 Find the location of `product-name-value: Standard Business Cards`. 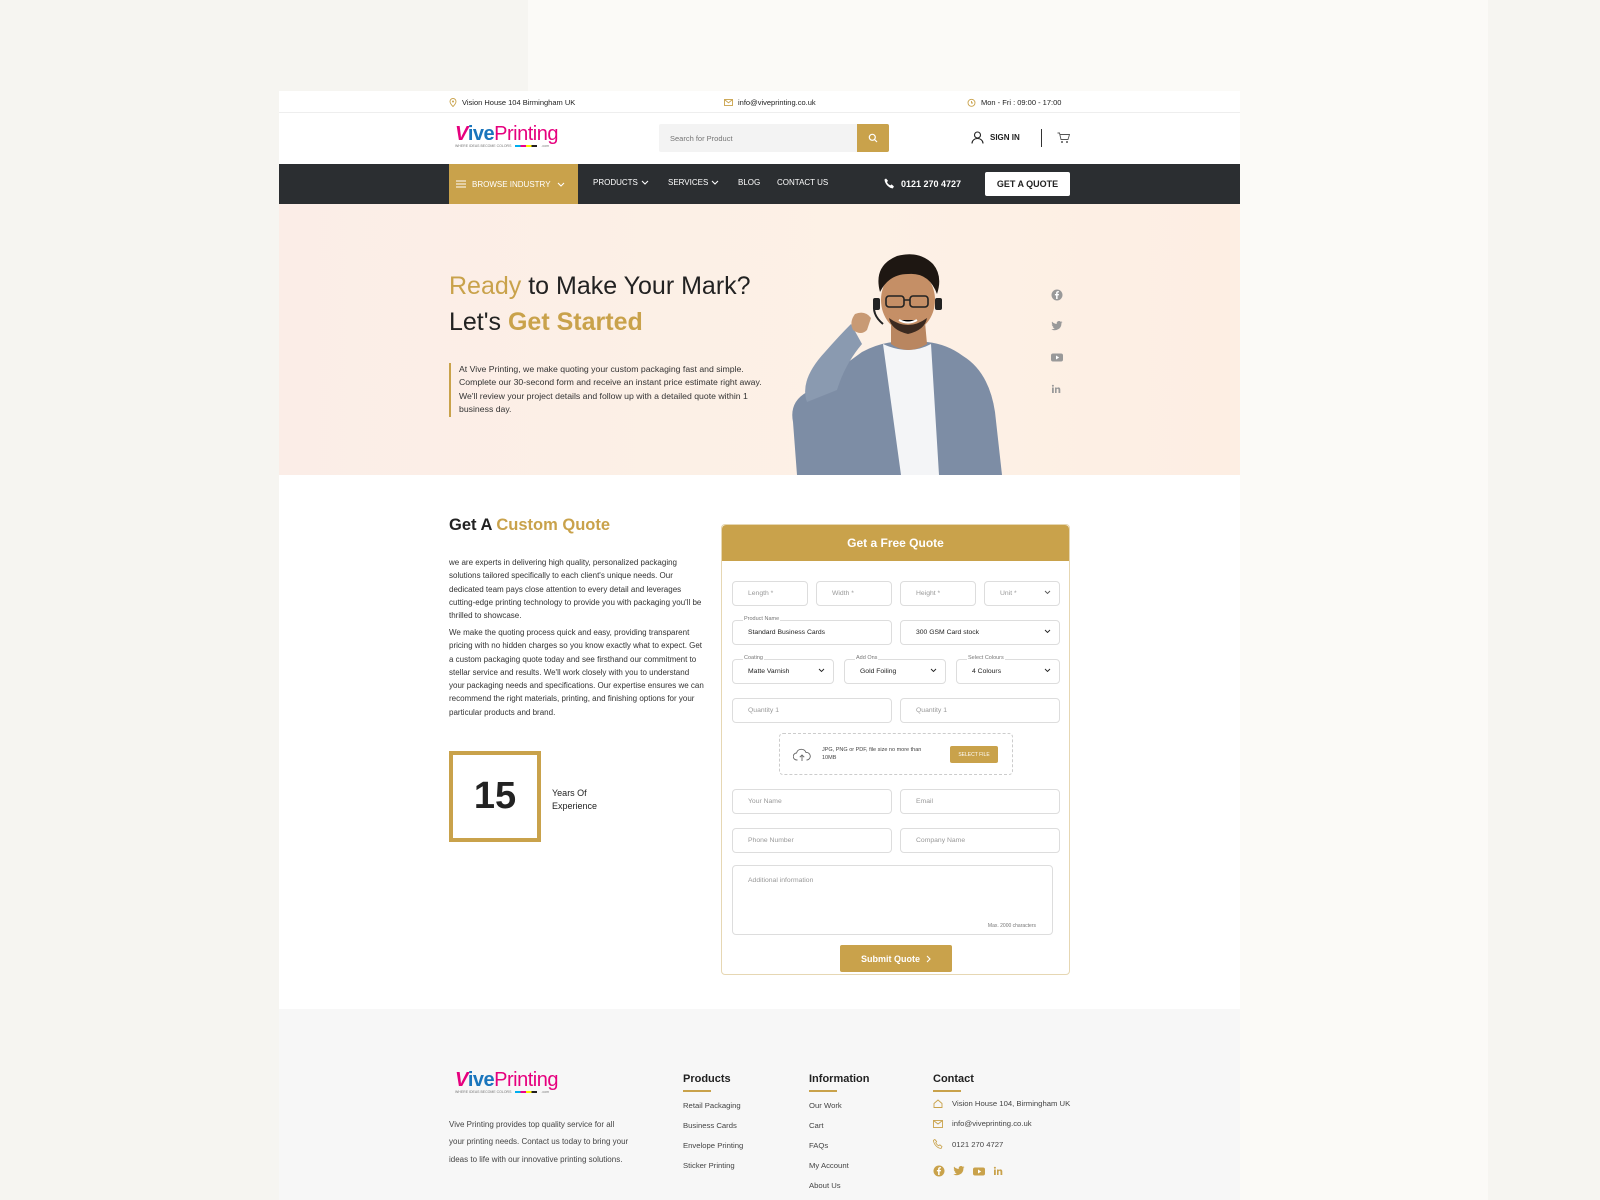

product-name-value: Standard Business Cards is located at coordinates (787, 632).